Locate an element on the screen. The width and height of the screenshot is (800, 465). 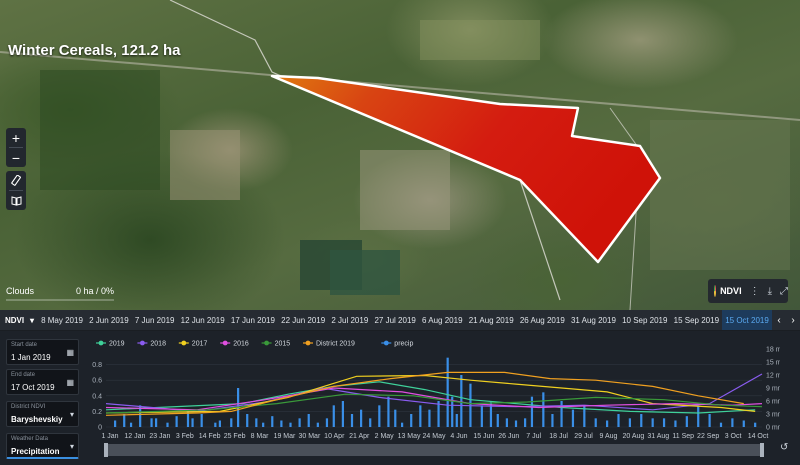
field-title: Winter Cereals, 121.2 ha is located at coordinates (94, 50).